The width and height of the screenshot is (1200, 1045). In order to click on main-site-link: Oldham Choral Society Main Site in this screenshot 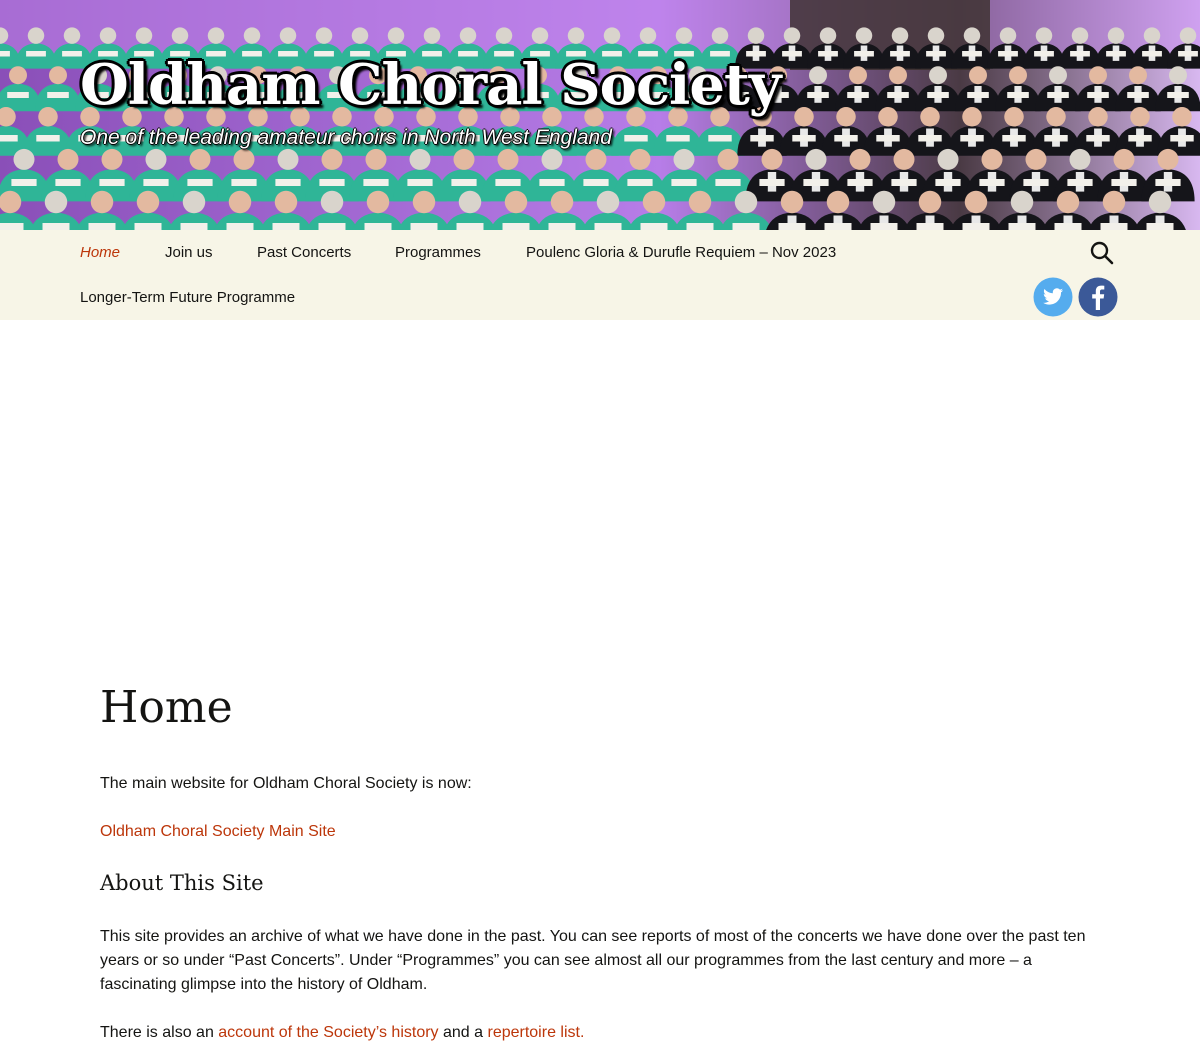, I will do `click(218, 831)`.